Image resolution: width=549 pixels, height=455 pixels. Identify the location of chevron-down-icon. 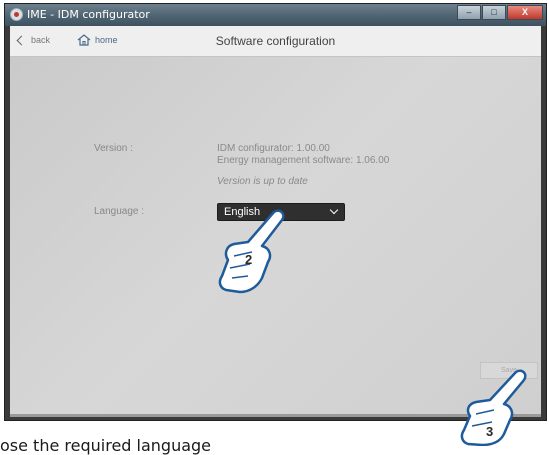
(334, 210).